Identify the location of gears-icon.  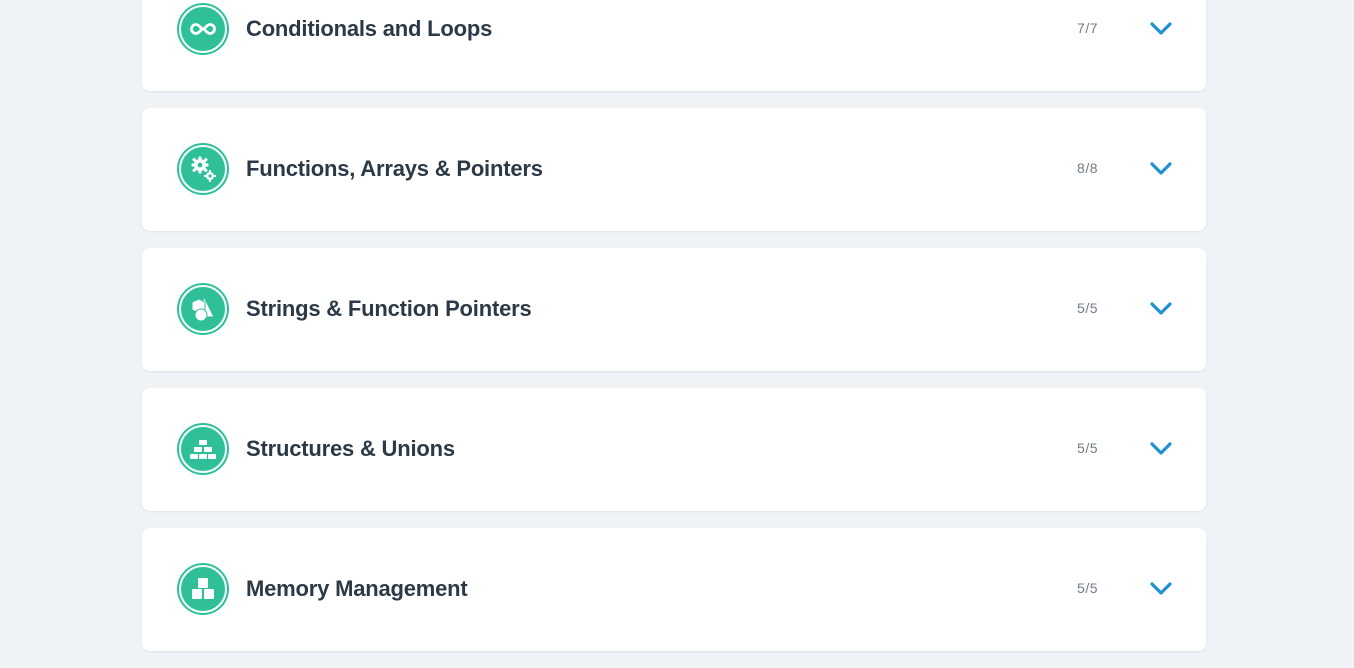
(203, 169).